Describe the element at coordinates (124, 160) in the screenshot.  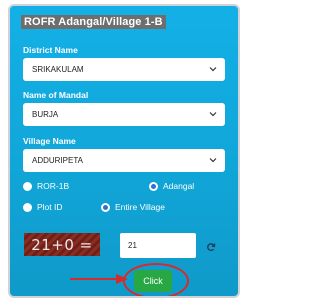
I see `village-select: ADDURIPETA` at that location.